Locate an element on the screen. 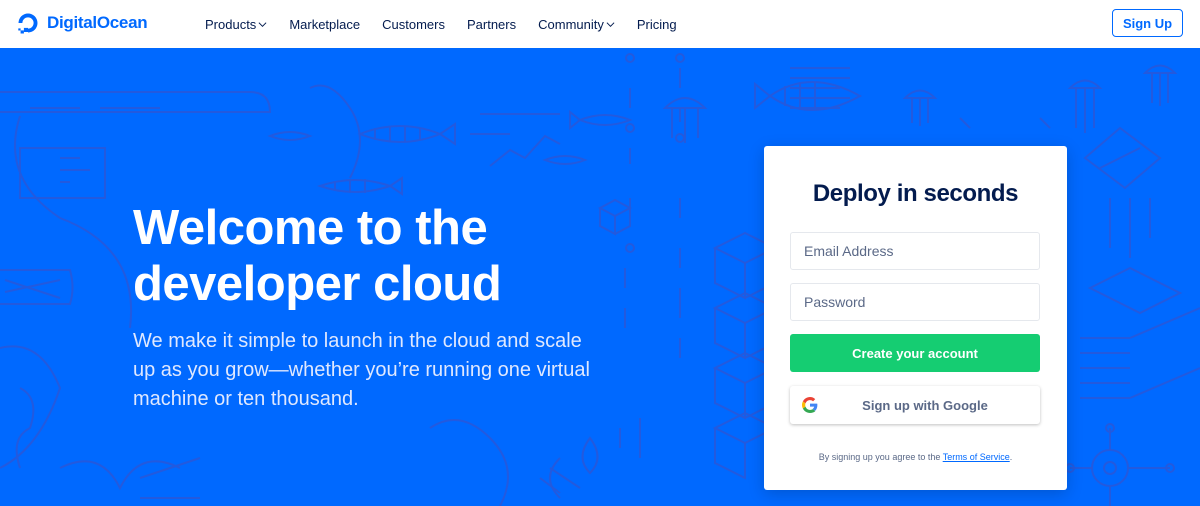 The height and width of the screenshot is (506, 1200). nav-item-community: Community is located at coordinates (576, 24).